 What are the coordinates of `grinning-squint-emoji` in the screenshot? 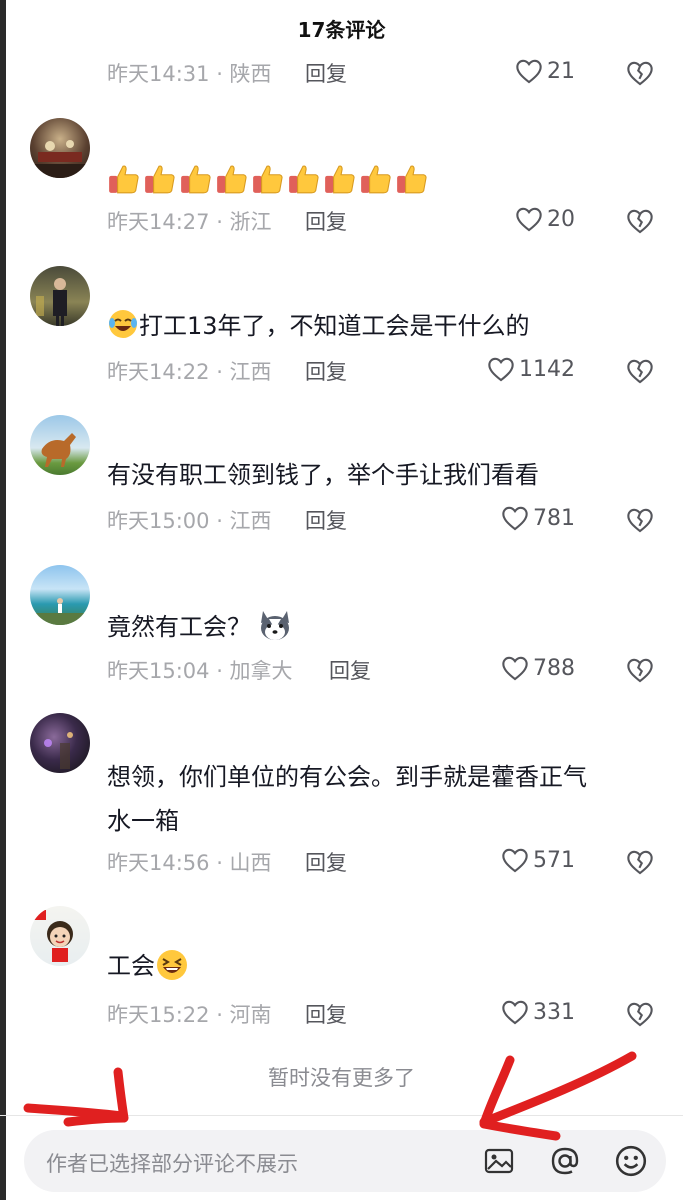 It's located at (172, 965).